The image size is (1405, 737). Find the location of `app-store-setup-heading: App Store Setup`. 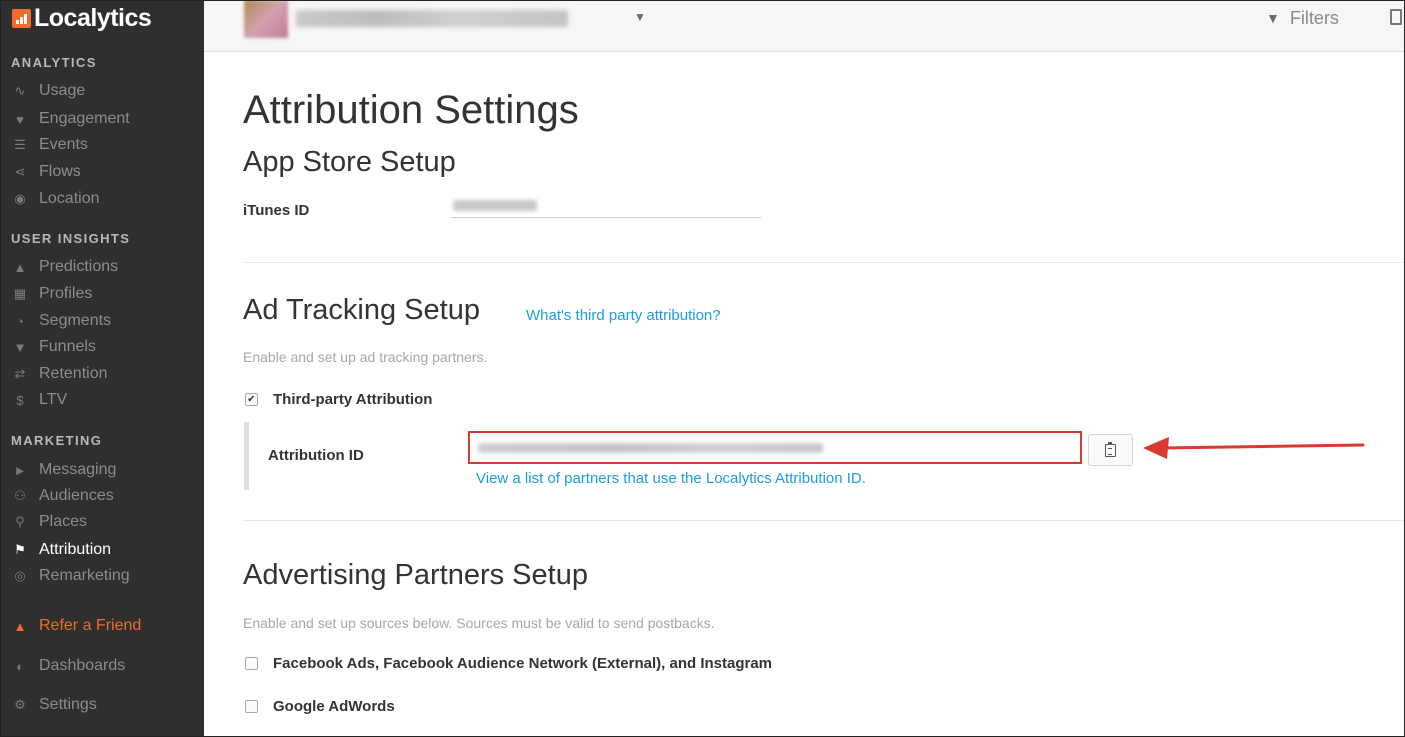

app-store-setup-heading: App Store Setup is located at coordinates (349, 162).